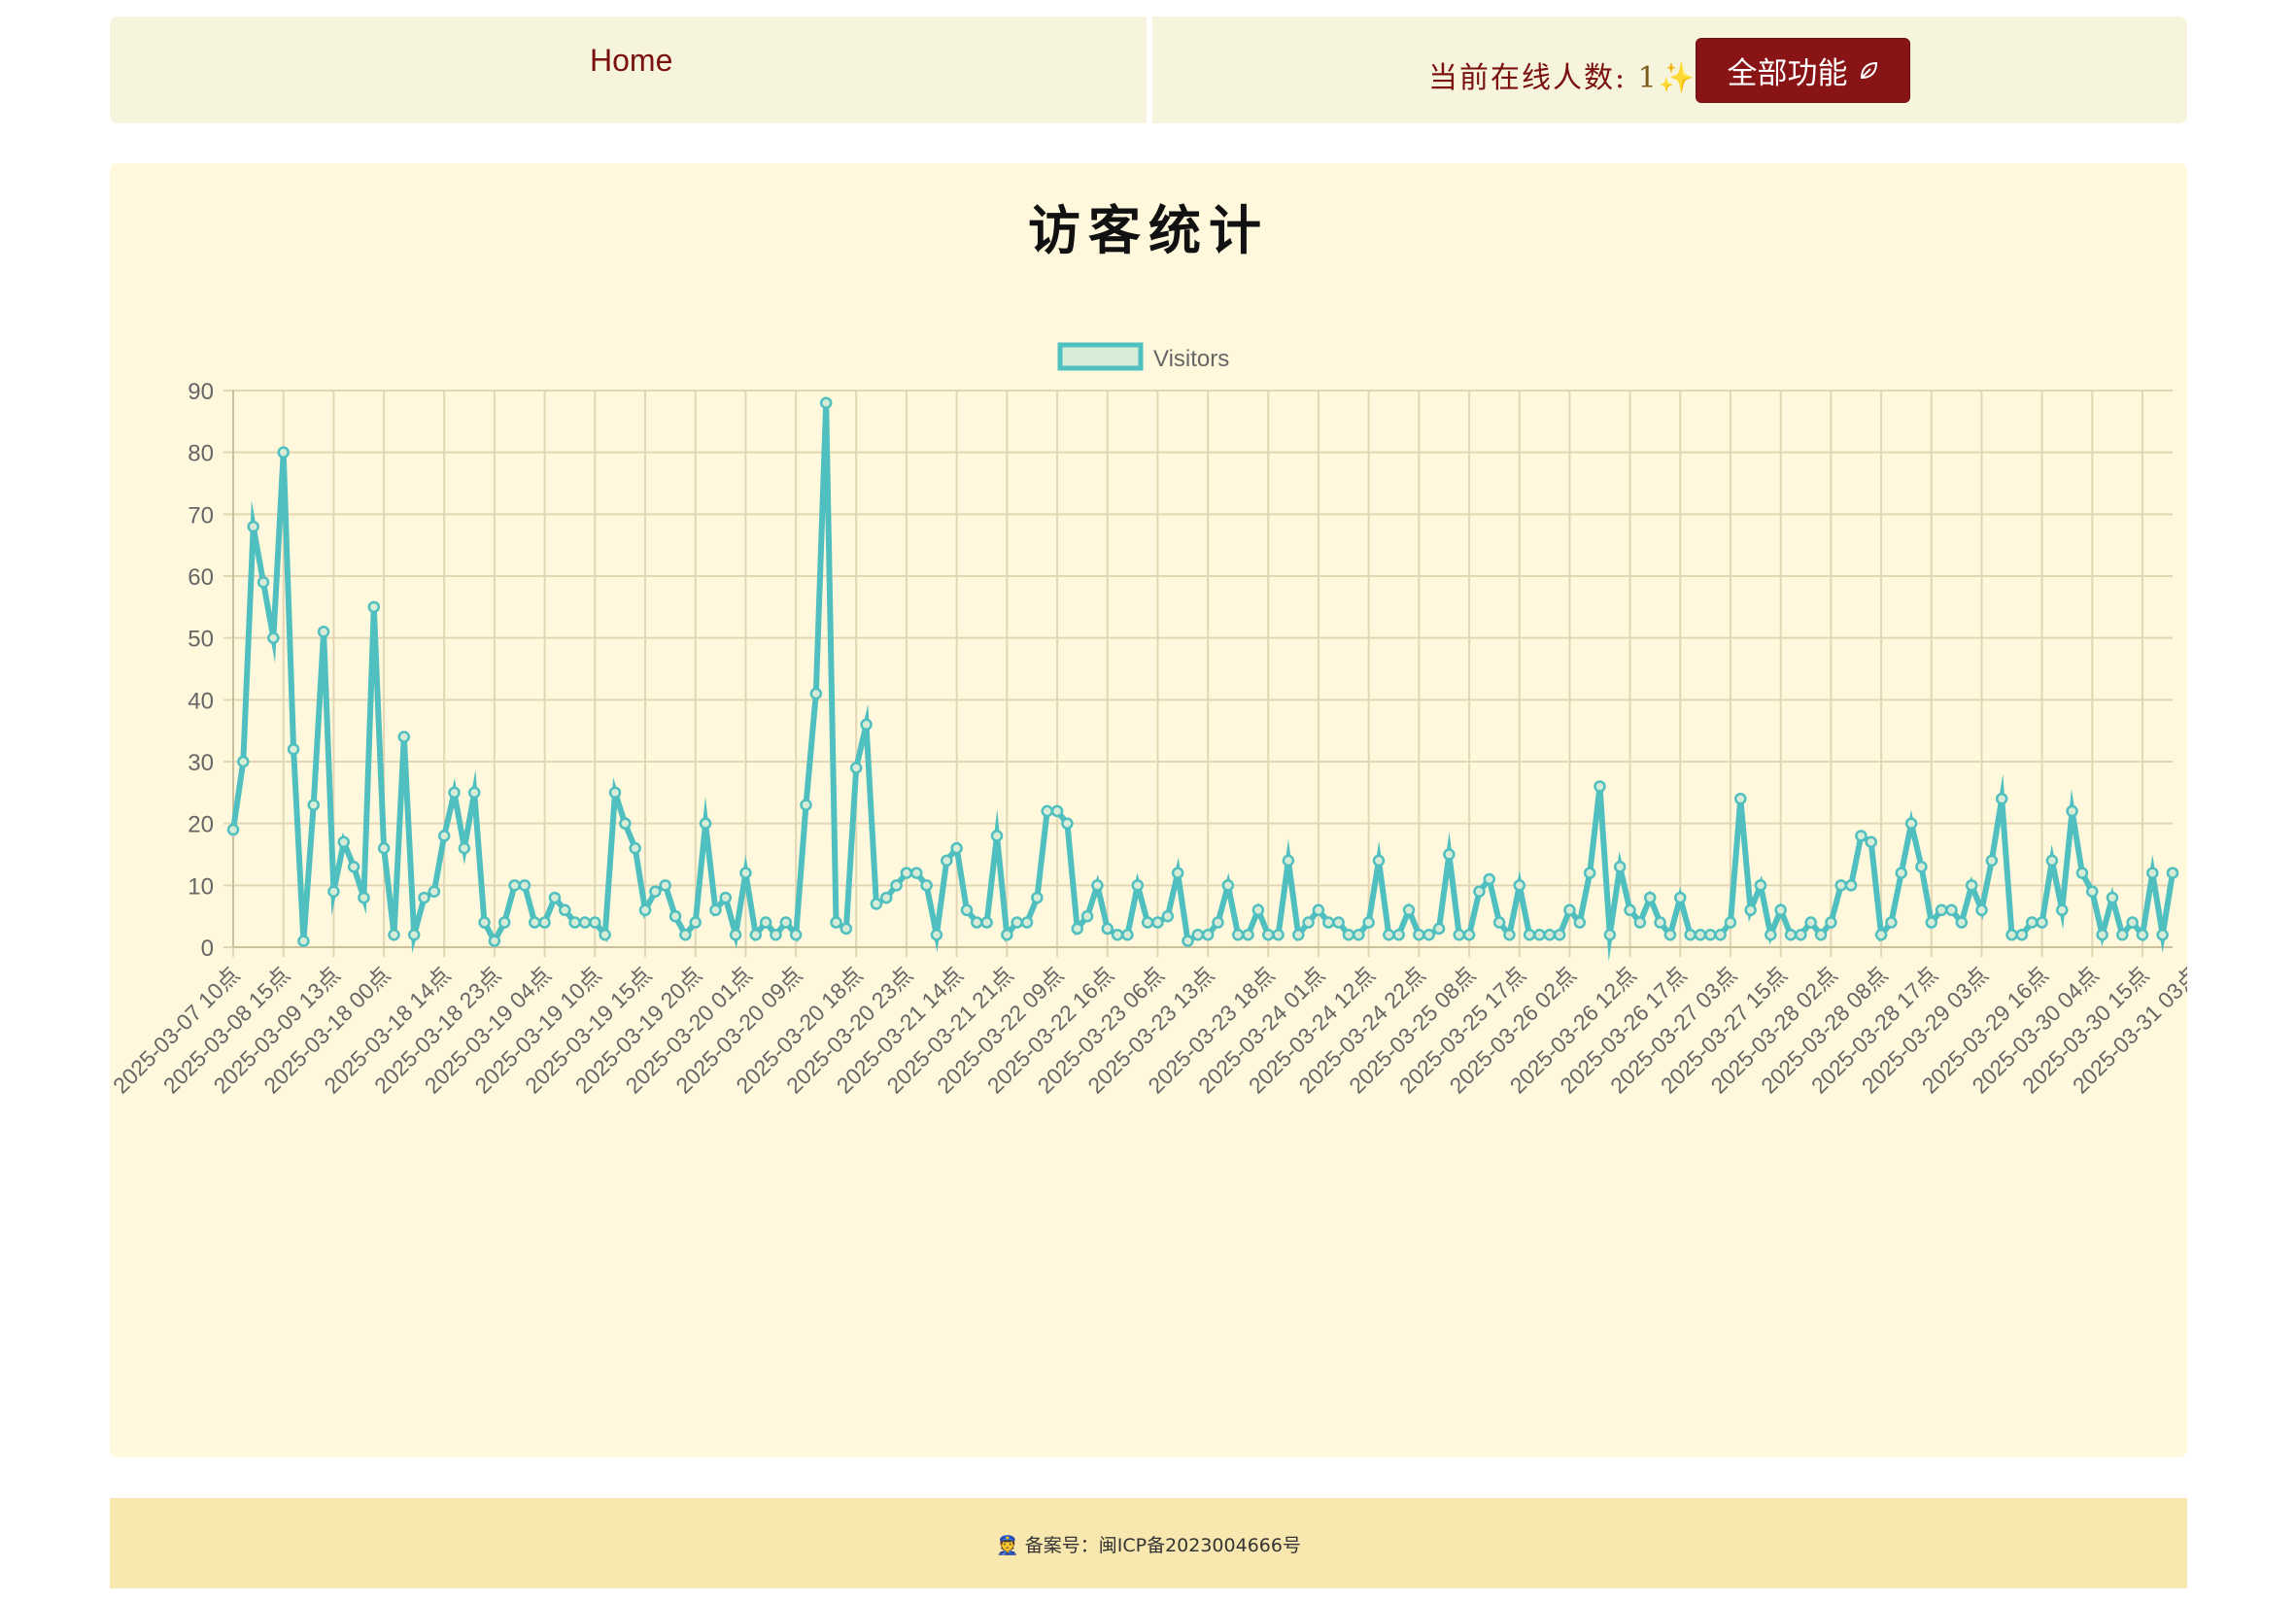 This screenshot has height=1601, width=2296. Describe the element at coordinates (631, 61) in the screenshot. I see `home-link: Home` at that location.